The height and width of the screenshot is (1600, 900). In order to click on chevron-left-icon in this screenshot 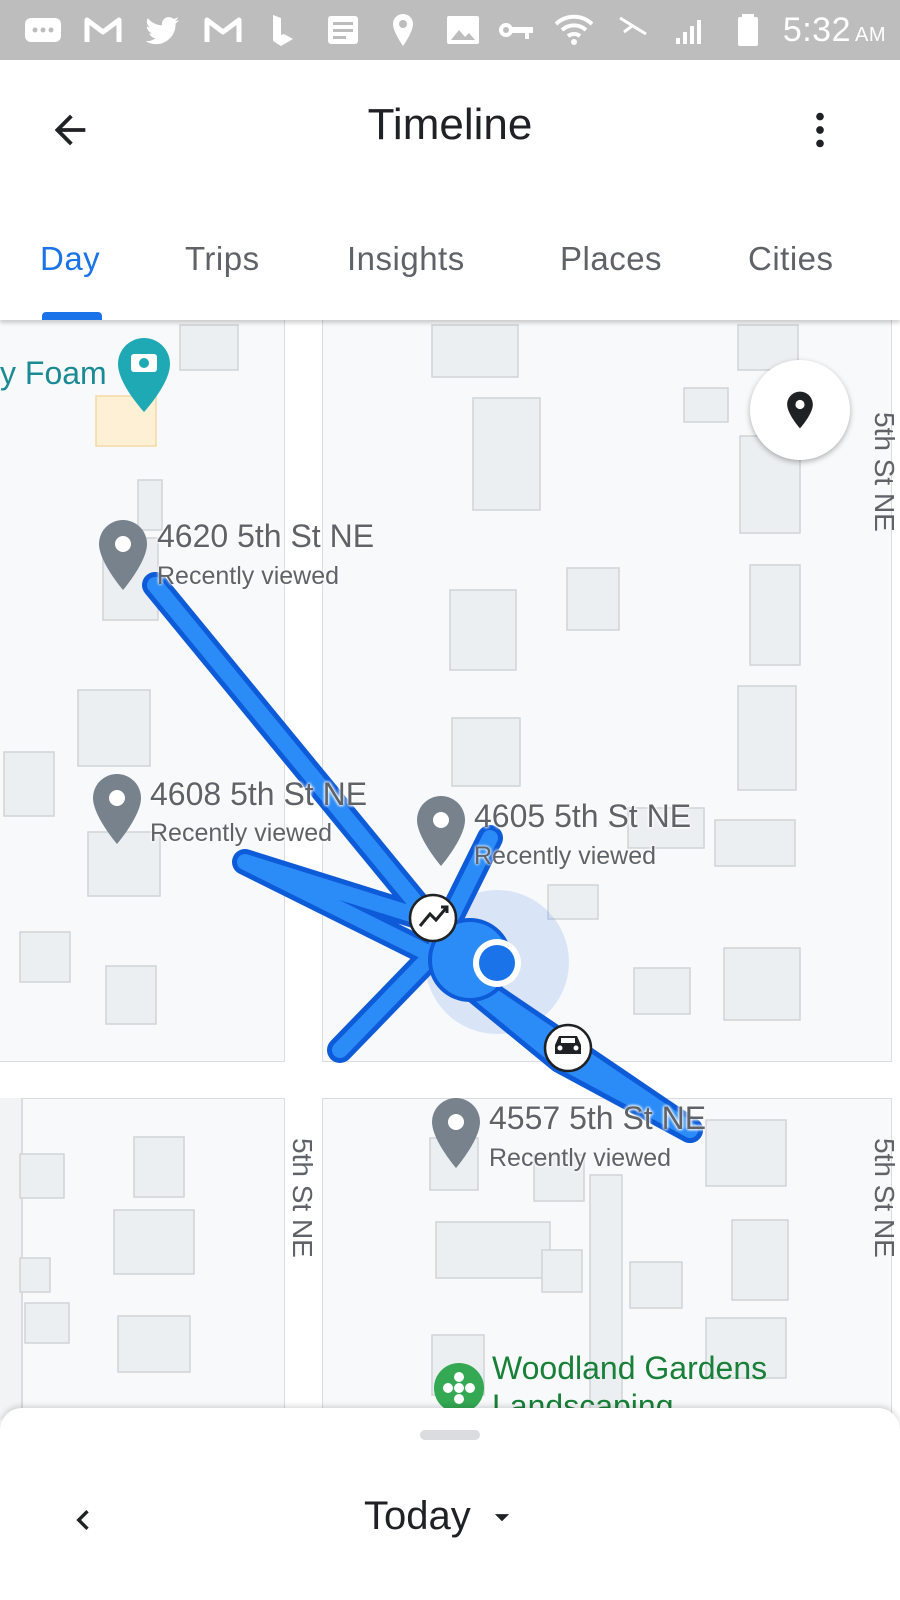, I will do `click(82, 1520)`.